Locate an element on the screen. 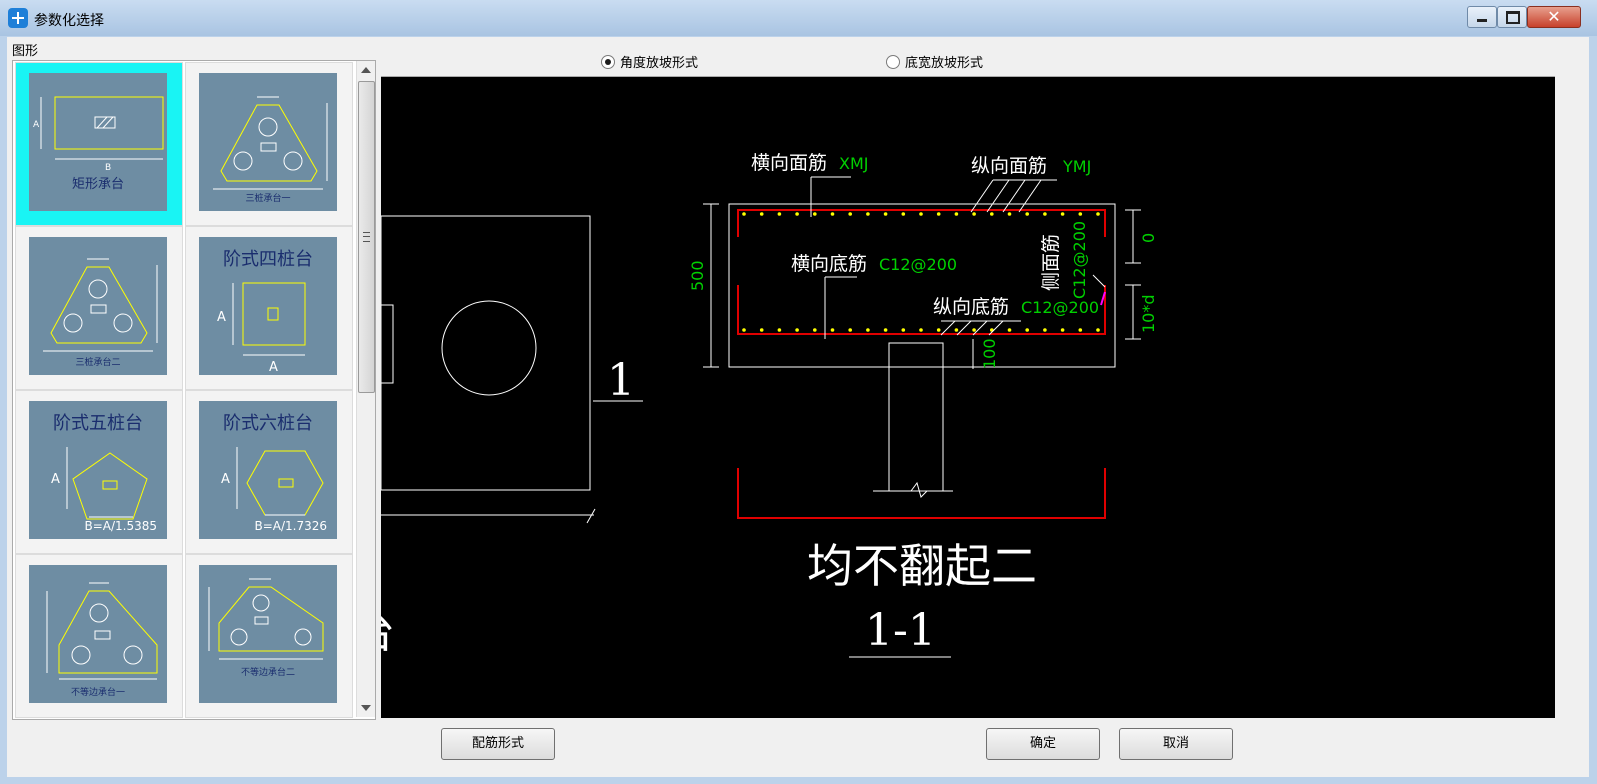 The height and width of the screenshot is (784, 1597). shape-tile-step-five: 阶式五桩台 A B=A/1.5385 is located at coordinates (99, 472).